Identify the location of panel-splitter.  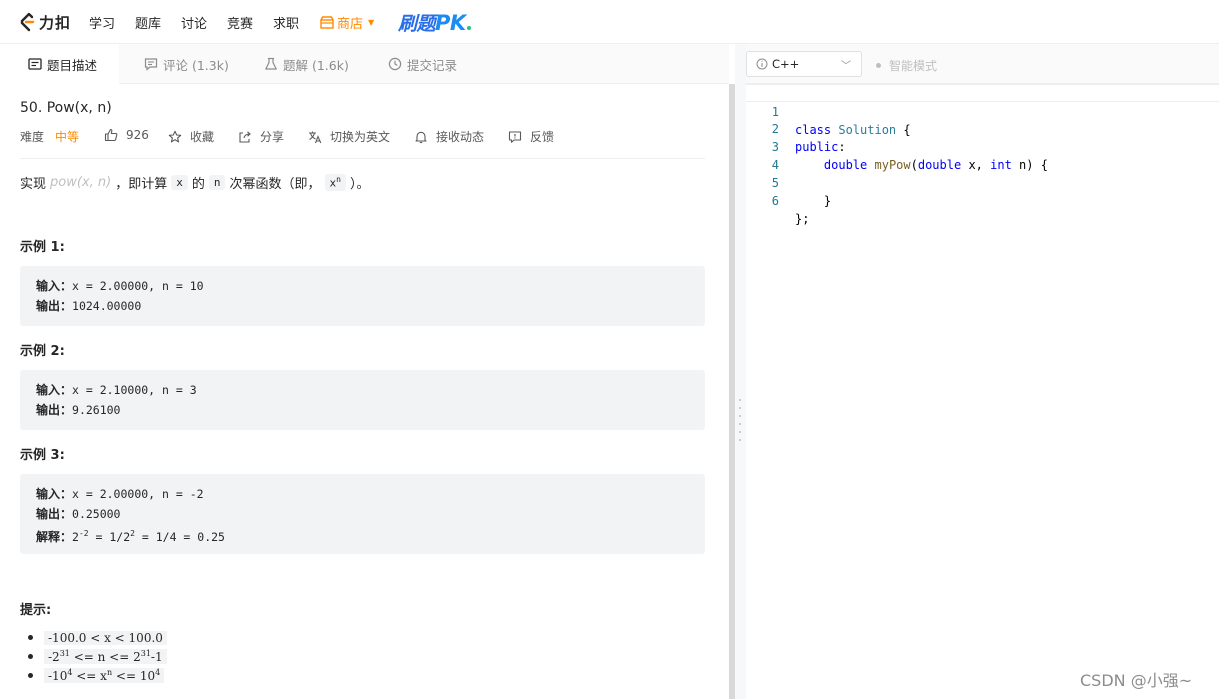
(740, 371).